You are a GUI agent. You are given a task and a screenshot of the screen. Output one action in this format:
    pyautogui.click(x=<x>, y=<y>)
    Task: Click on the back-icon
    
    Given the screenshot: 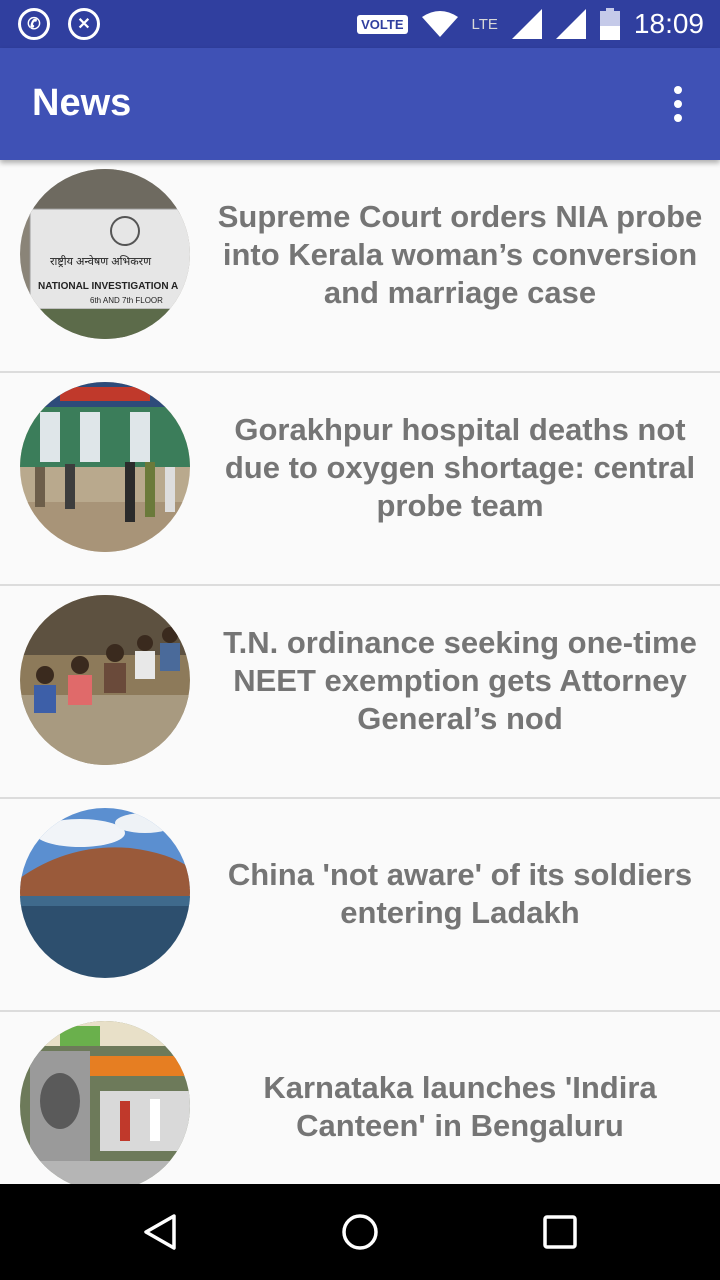 What is the action you would take?
    pyautogui.click(x=160, y=1232)
    